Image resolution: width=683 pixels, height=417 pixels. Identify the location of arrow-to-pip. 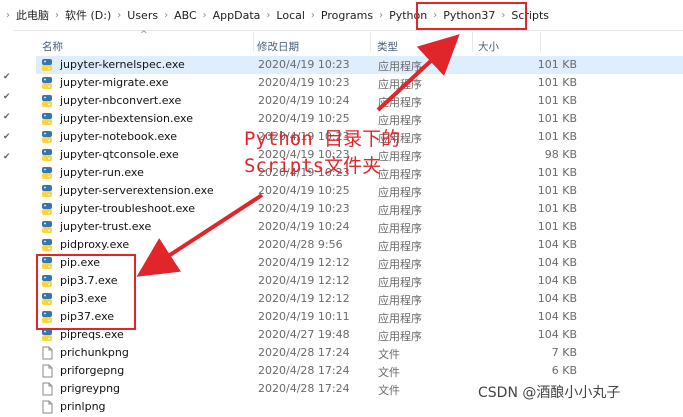
(200, 235).